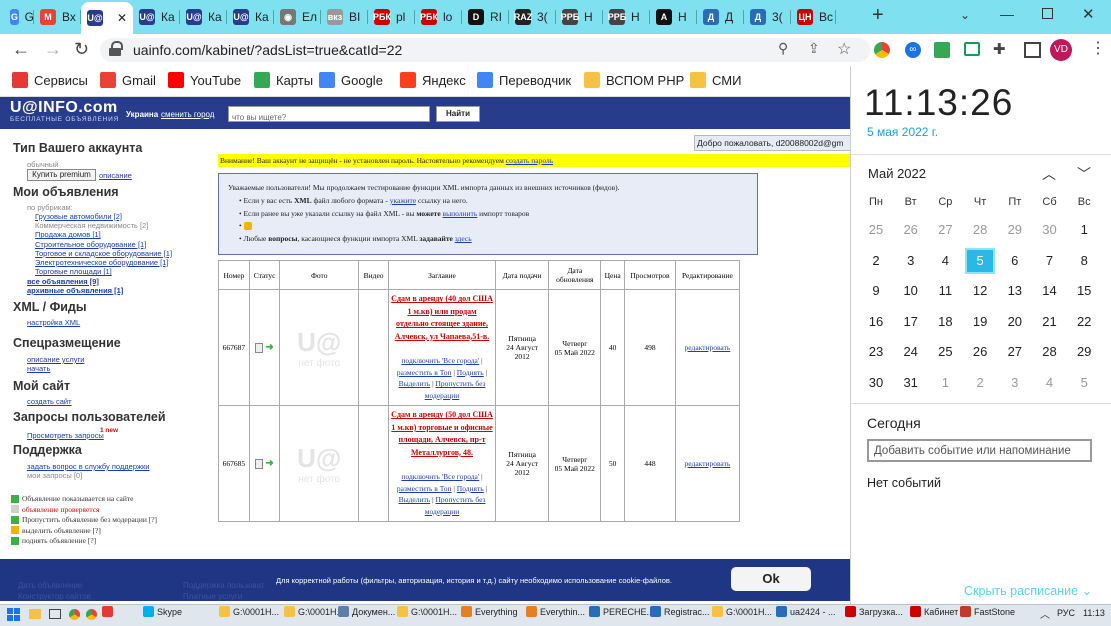 The image size is (1111, 626). I want to click on service-description-link: описание услуги, so click(55, 359).